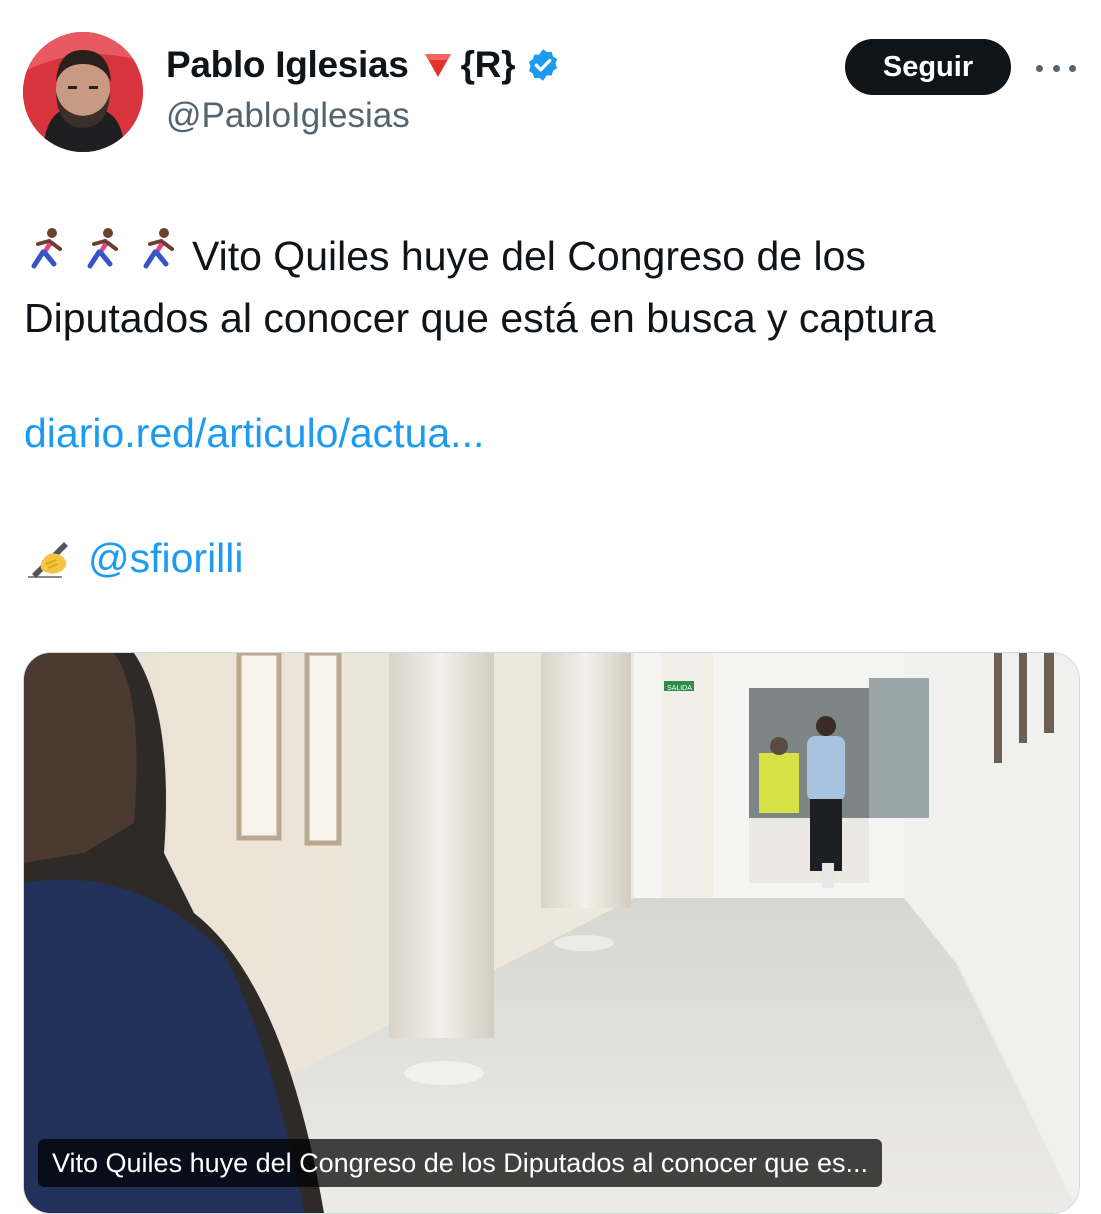 This screenshot has width=1101, height=1214. What do you see at coordinates (48, 559) in the screenshot?
I see `writing-hand-icon` at bounding box center [48, 559].